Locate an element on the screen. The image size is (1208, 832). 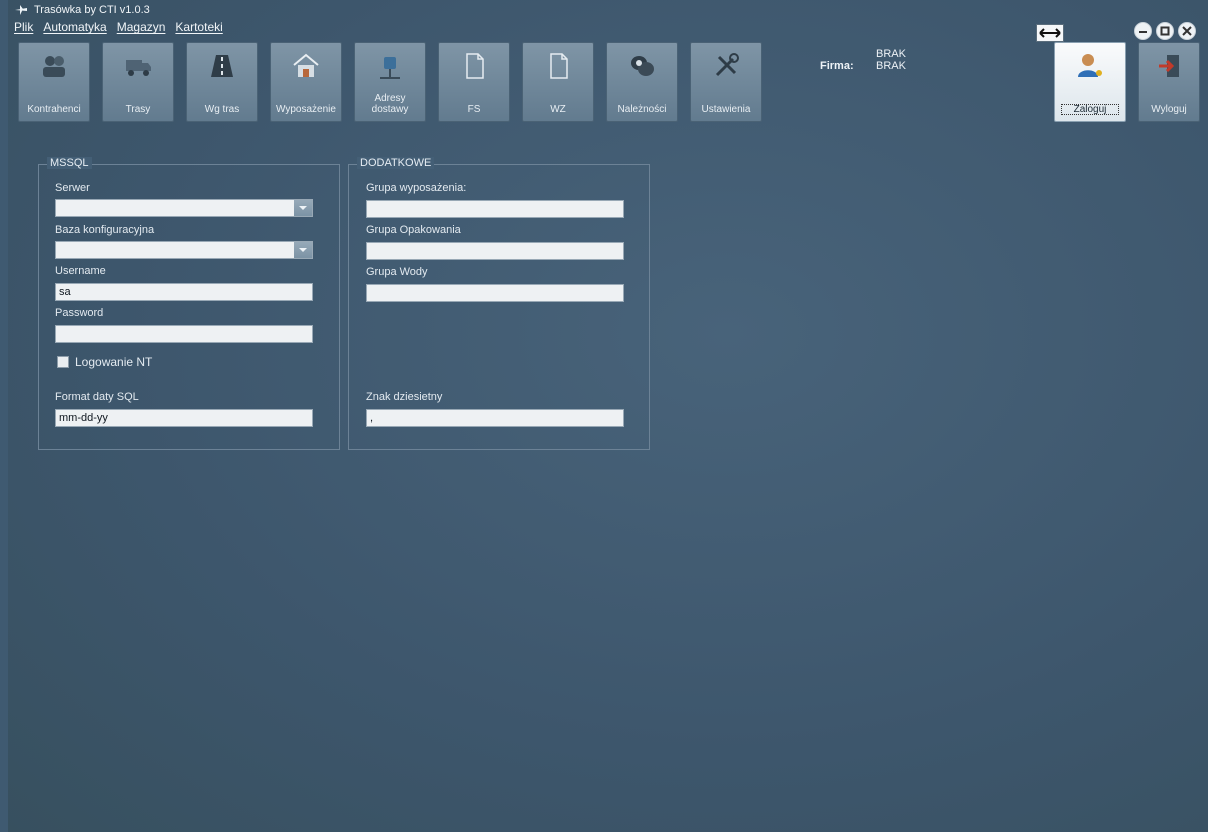
close-icon is located at coordinates (1187, 31).